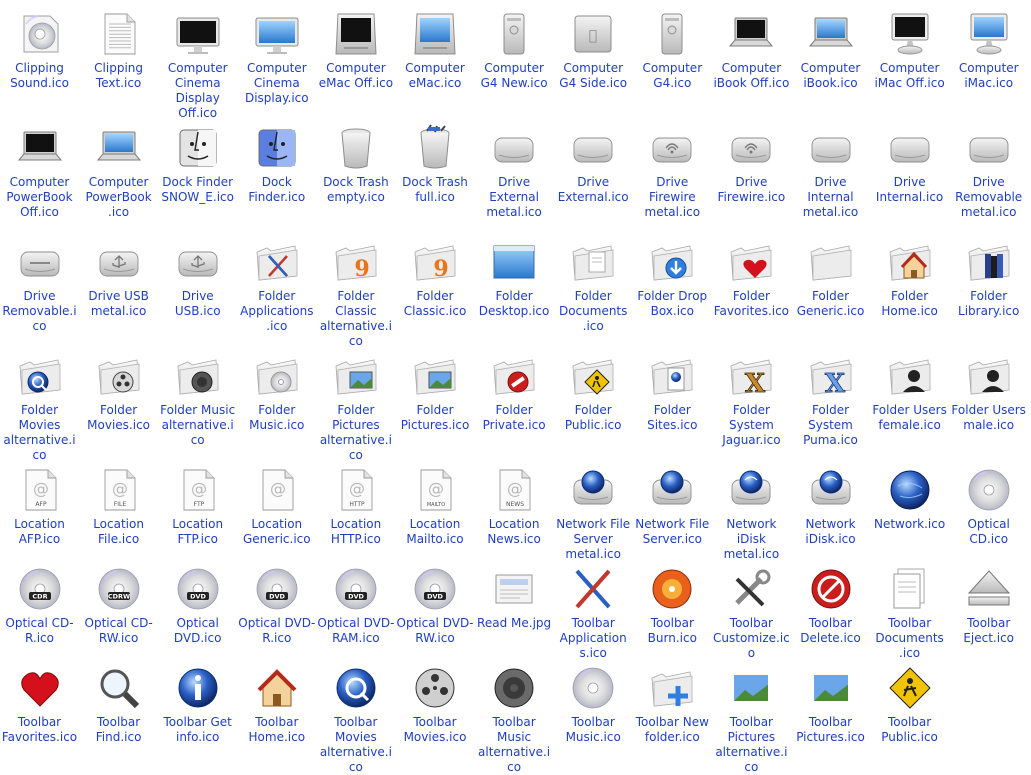 This screenshot has height=775, width=1031. What do you see at coordinates (435, 390) in the screenshot?
I see `desktop-icon: Folder Pictures.ico` at bounding box center [435, 390].